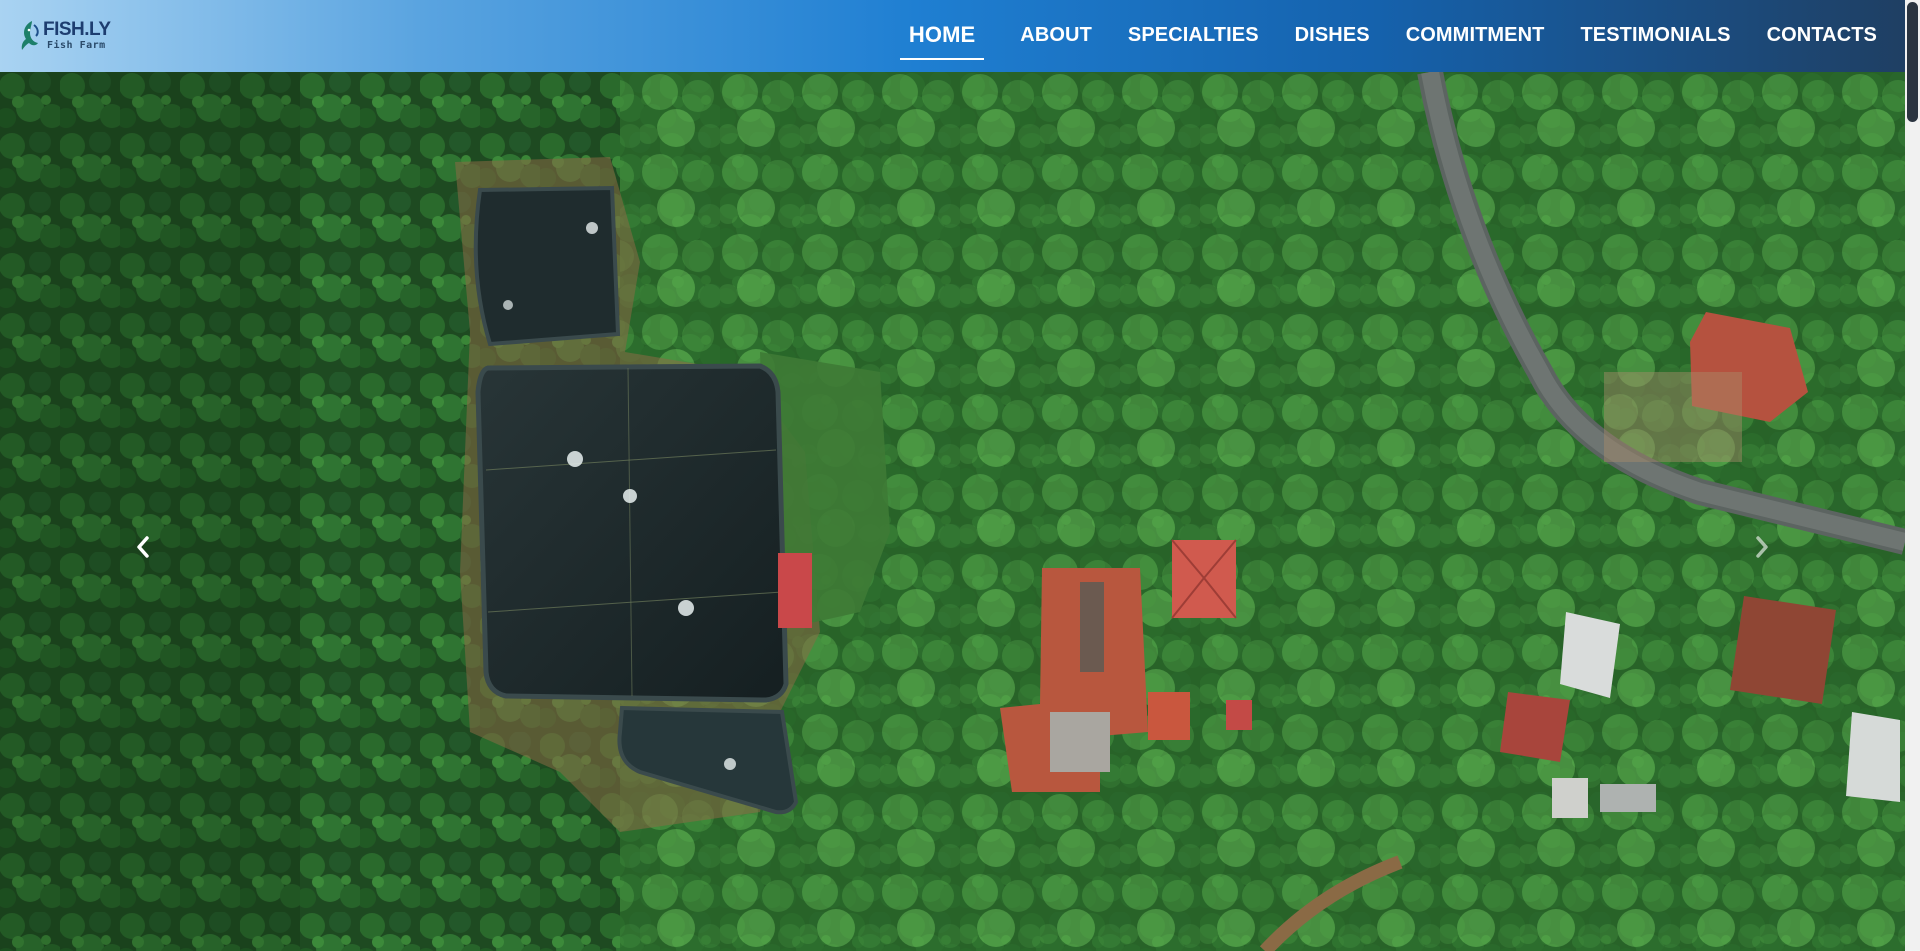  I want to click on nav-home: HOME, so click(942, 36).